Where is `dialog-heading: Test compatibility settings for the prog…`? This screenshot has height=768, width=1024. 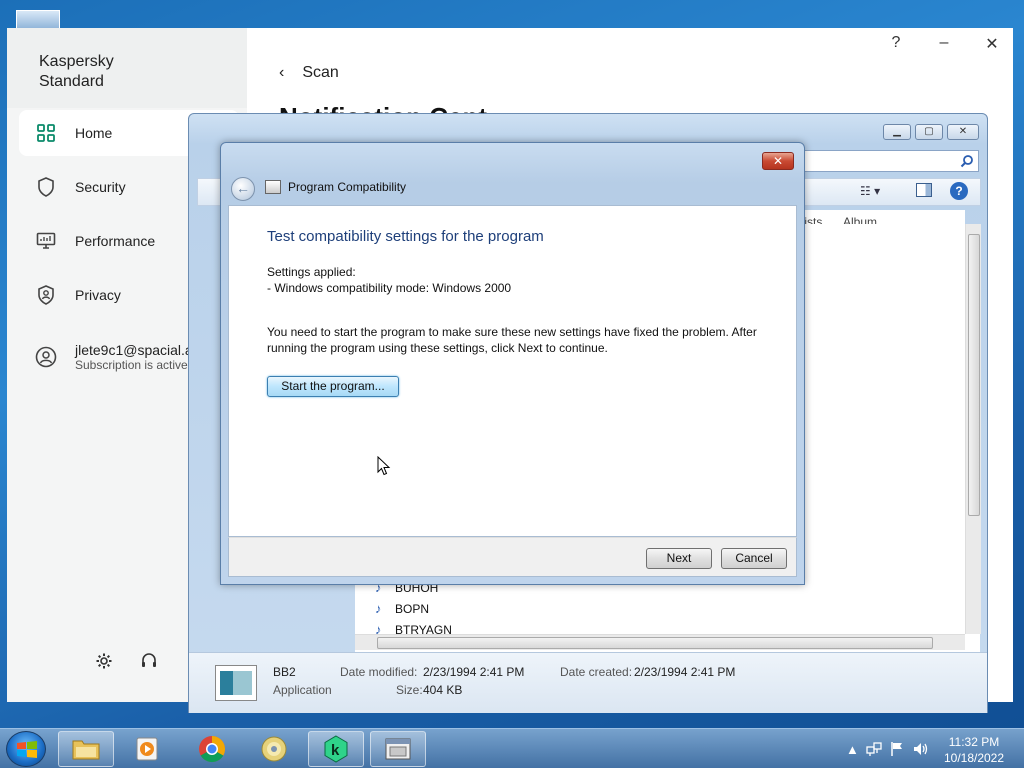 dialog-heading: Test compatibility settings for the prog… is located at coordinates (405, 236).